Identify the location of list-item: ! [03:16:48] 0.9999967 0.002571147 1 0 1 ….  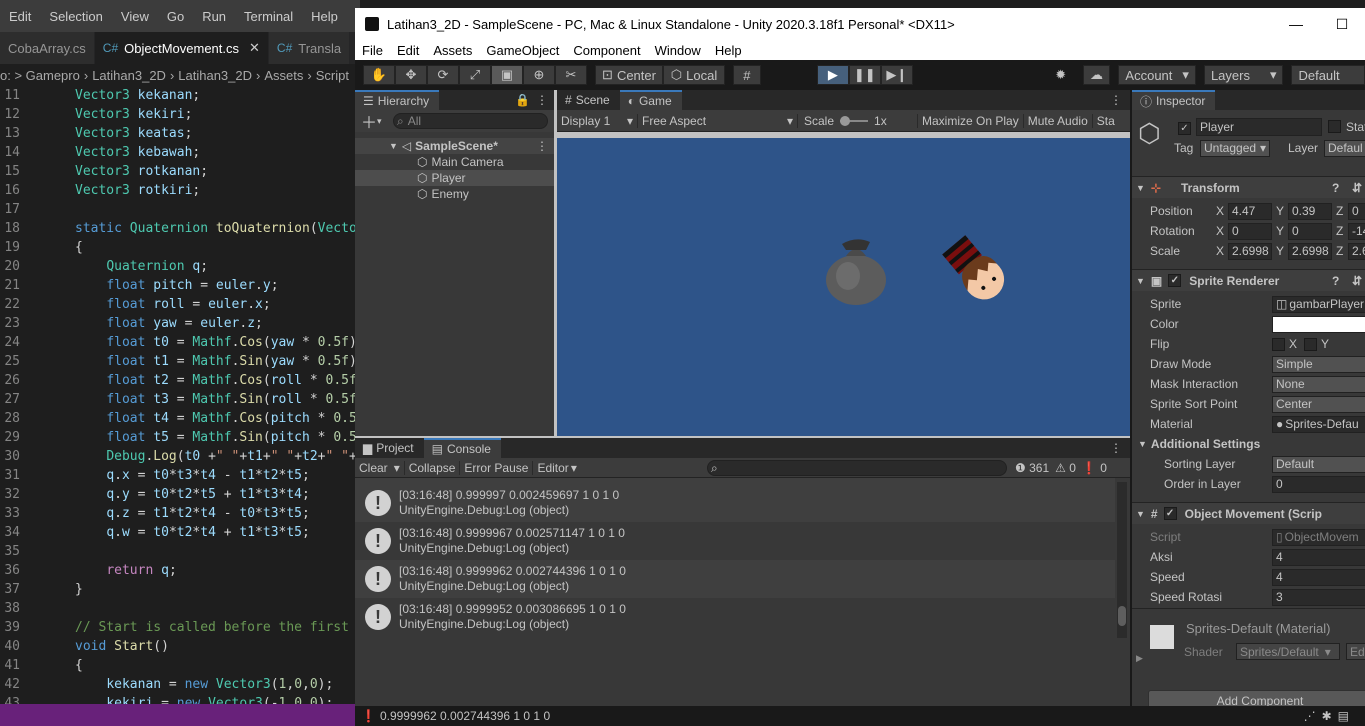
(735, 541).